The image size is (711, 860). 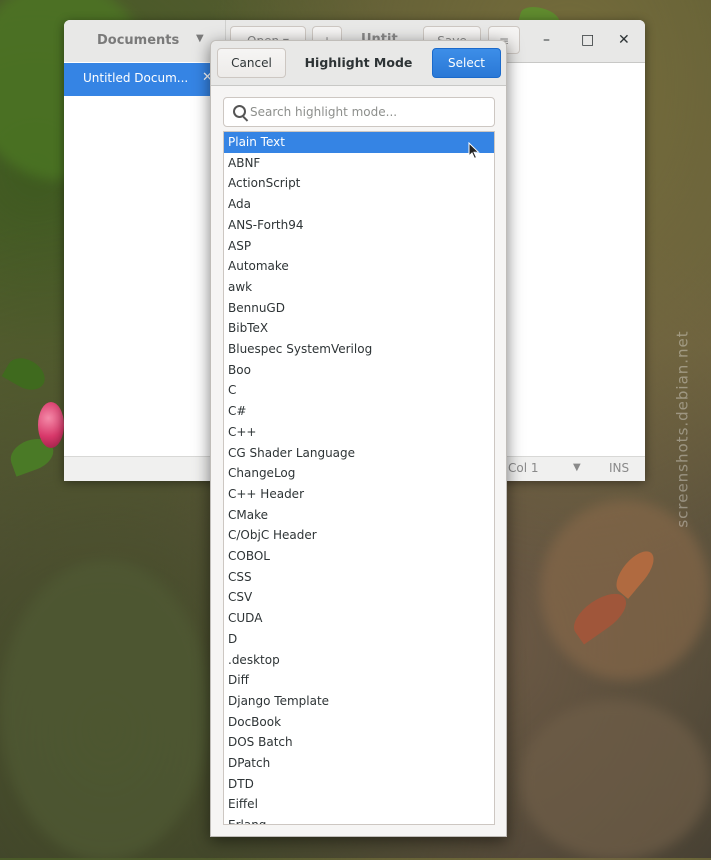 I want to click on list-item: CG Shader Language, so click(x=359, y=453).